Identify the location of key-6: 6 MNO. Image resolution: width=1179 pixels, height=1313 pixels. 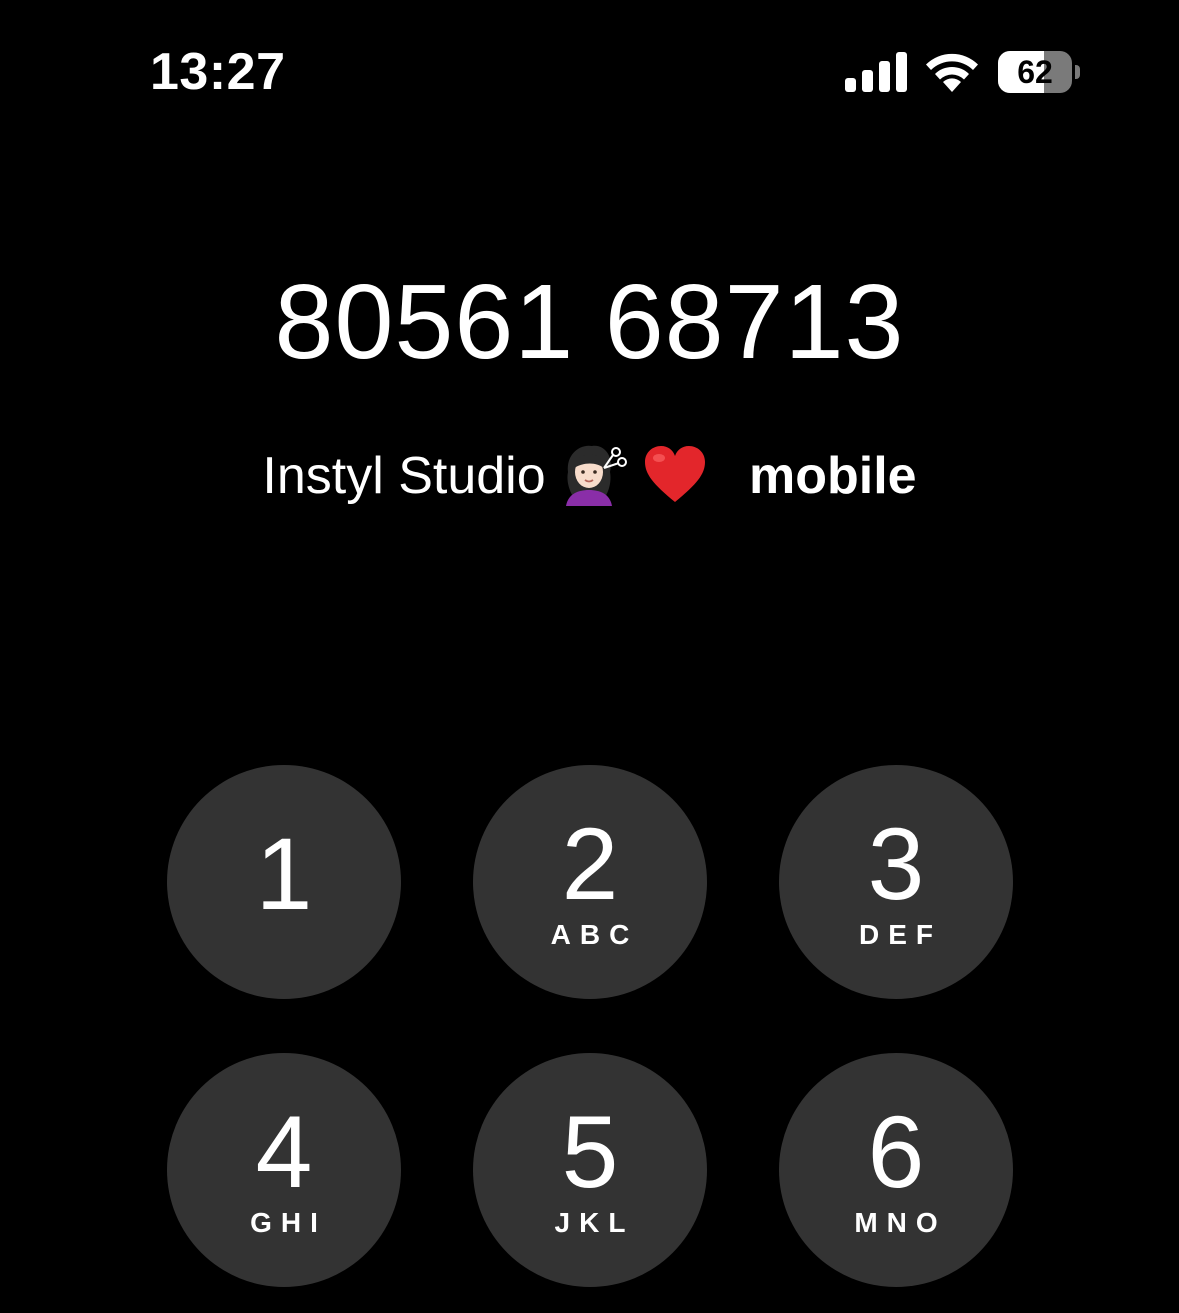
(896, 1170).